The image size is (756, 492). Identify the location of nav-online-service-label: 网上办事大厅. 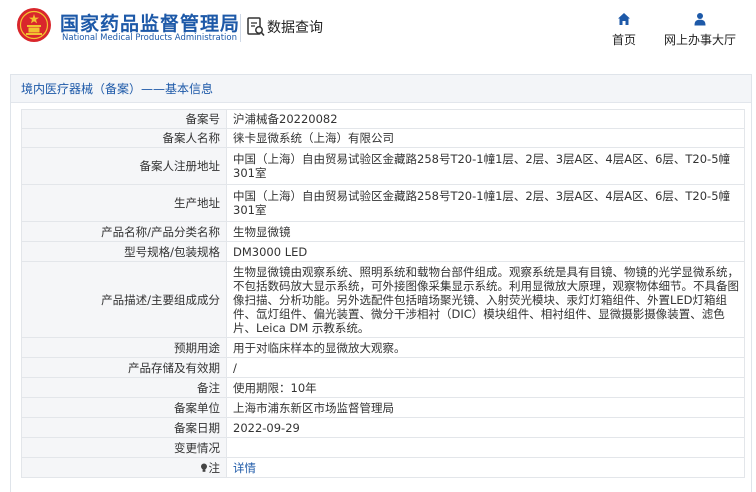
(699, 40).